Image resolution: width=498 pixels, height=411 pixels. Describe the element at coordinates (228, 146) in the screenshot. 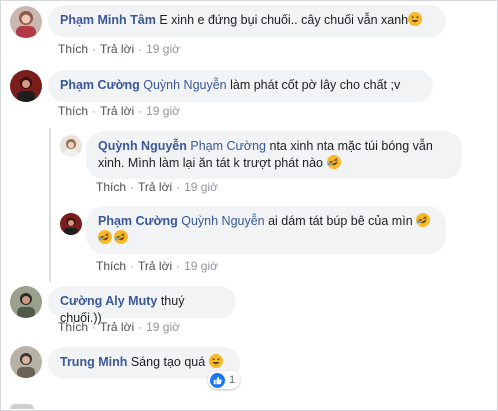

I see `mention-link: Phạm Cường` at that location.